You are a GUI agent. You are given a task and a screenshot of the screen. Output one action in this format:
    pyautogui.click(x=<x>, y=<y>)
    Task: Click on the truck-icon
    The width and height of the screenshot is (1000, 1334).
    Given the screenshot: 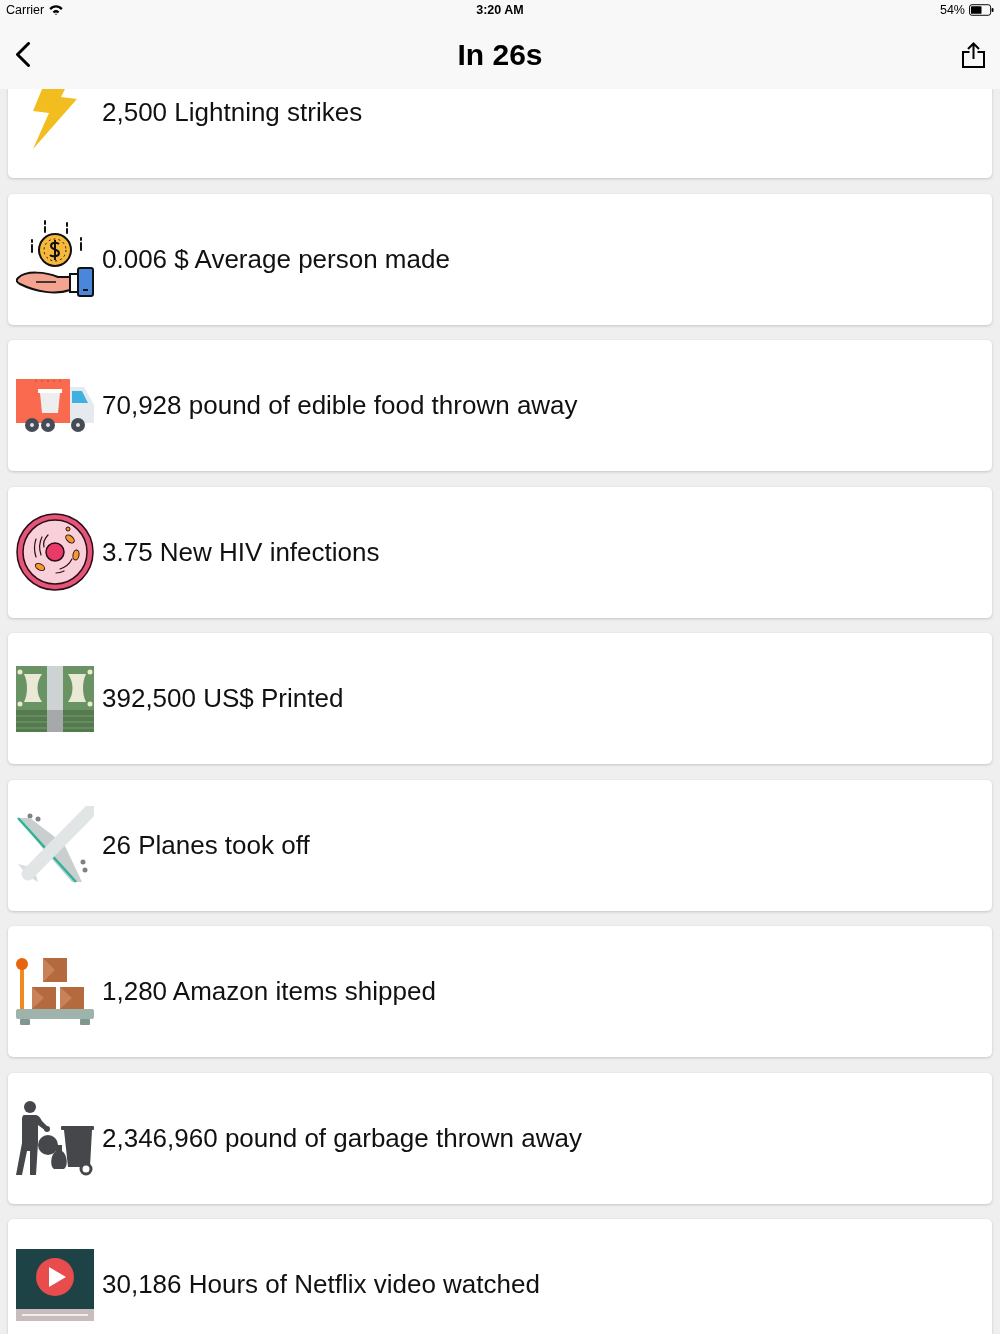 What is the action you would take?
    pyautogui.click(x=55, y=405)
    